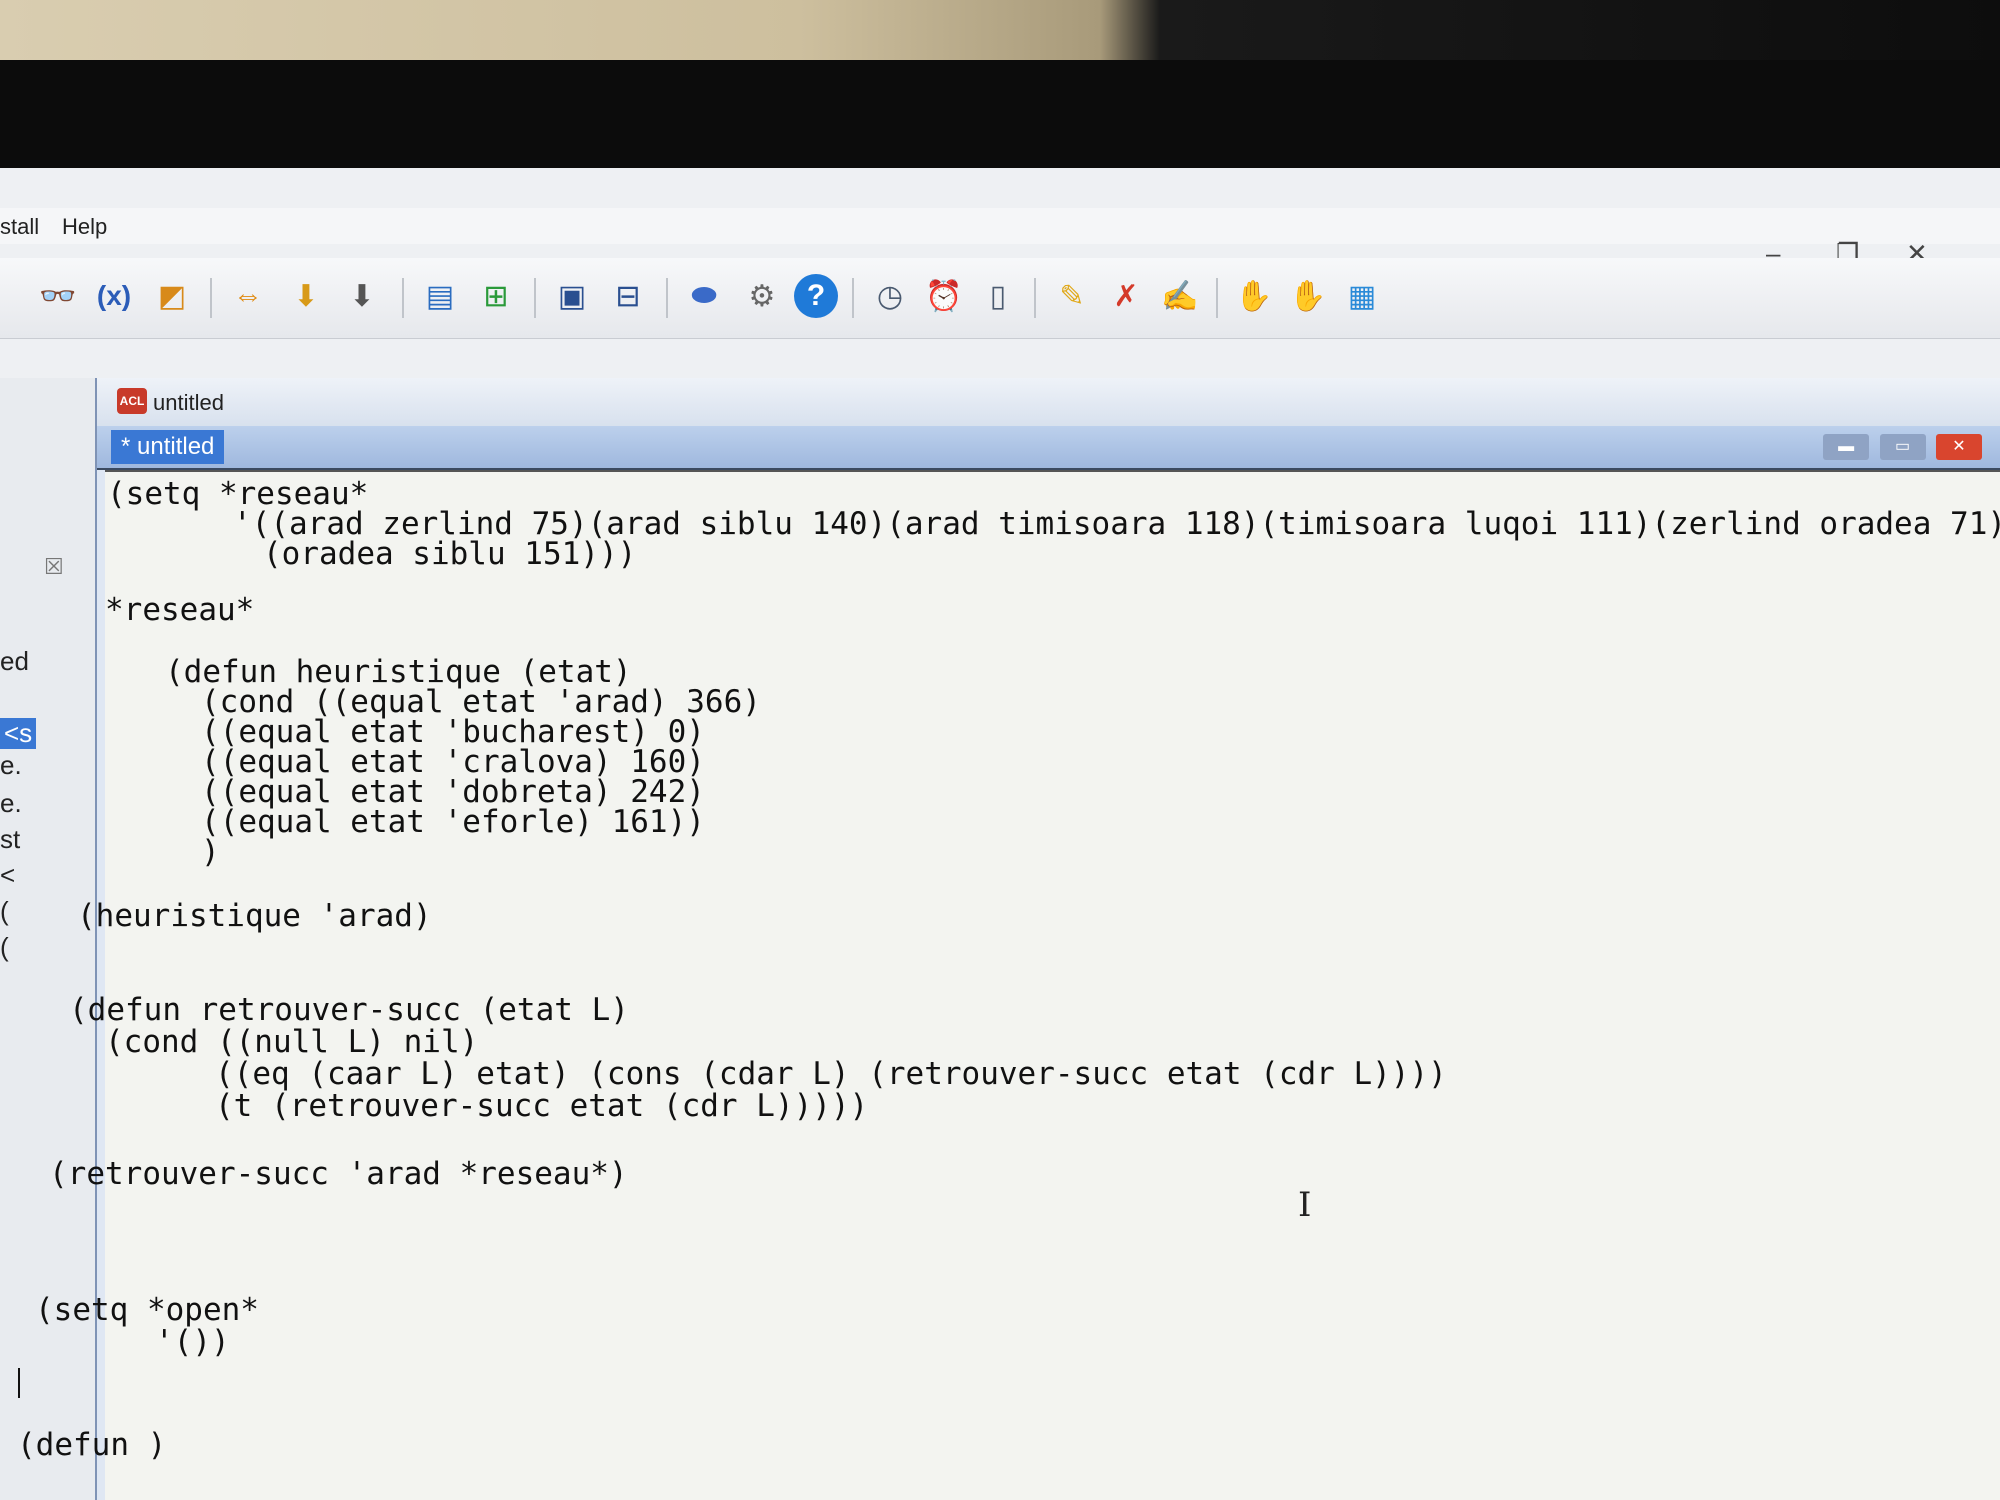 The height and width of the screenshot is (1500, 2000). What do you see at coordinates (114, 296) in the screenshot?
I see `variable-x-icon: (x)` at bounding box center [114, 296].